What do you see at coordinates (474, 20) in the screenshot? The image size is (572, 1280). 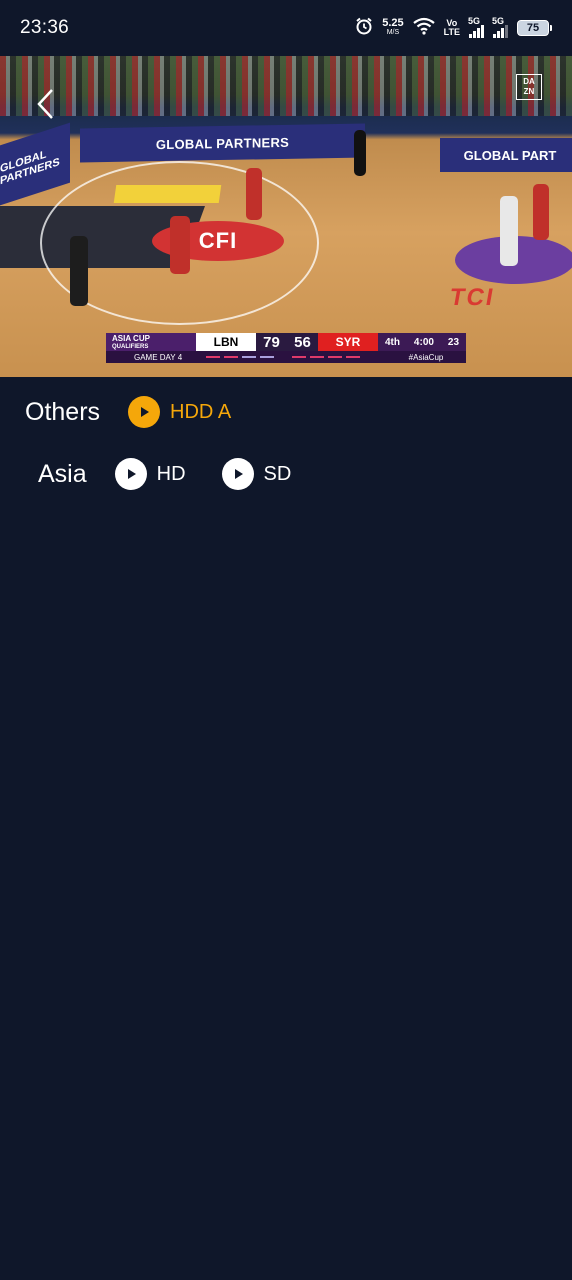 I see `sim1-network-label: 5G` at bounding box center [474, 20].